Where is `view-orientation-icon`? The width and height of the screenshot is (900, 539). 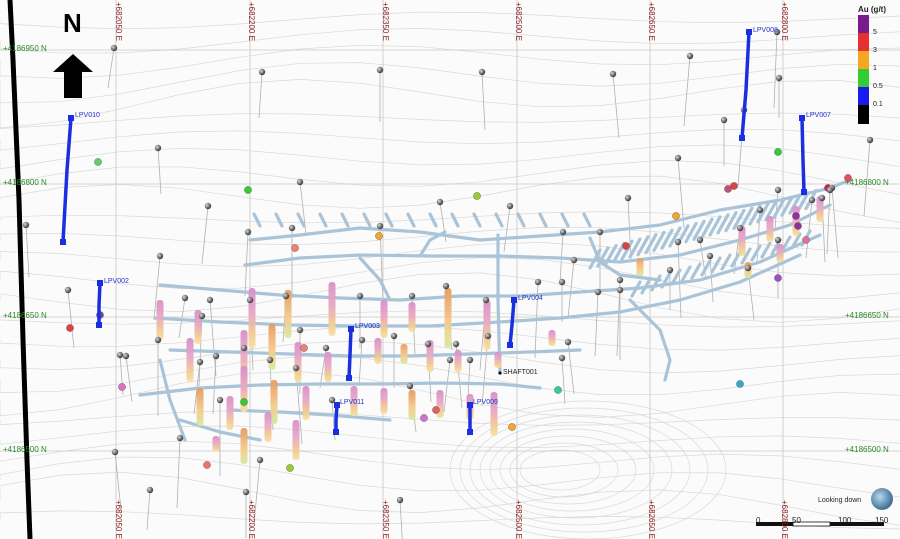 view-orientation-icon is located at coordinates (882, 499).